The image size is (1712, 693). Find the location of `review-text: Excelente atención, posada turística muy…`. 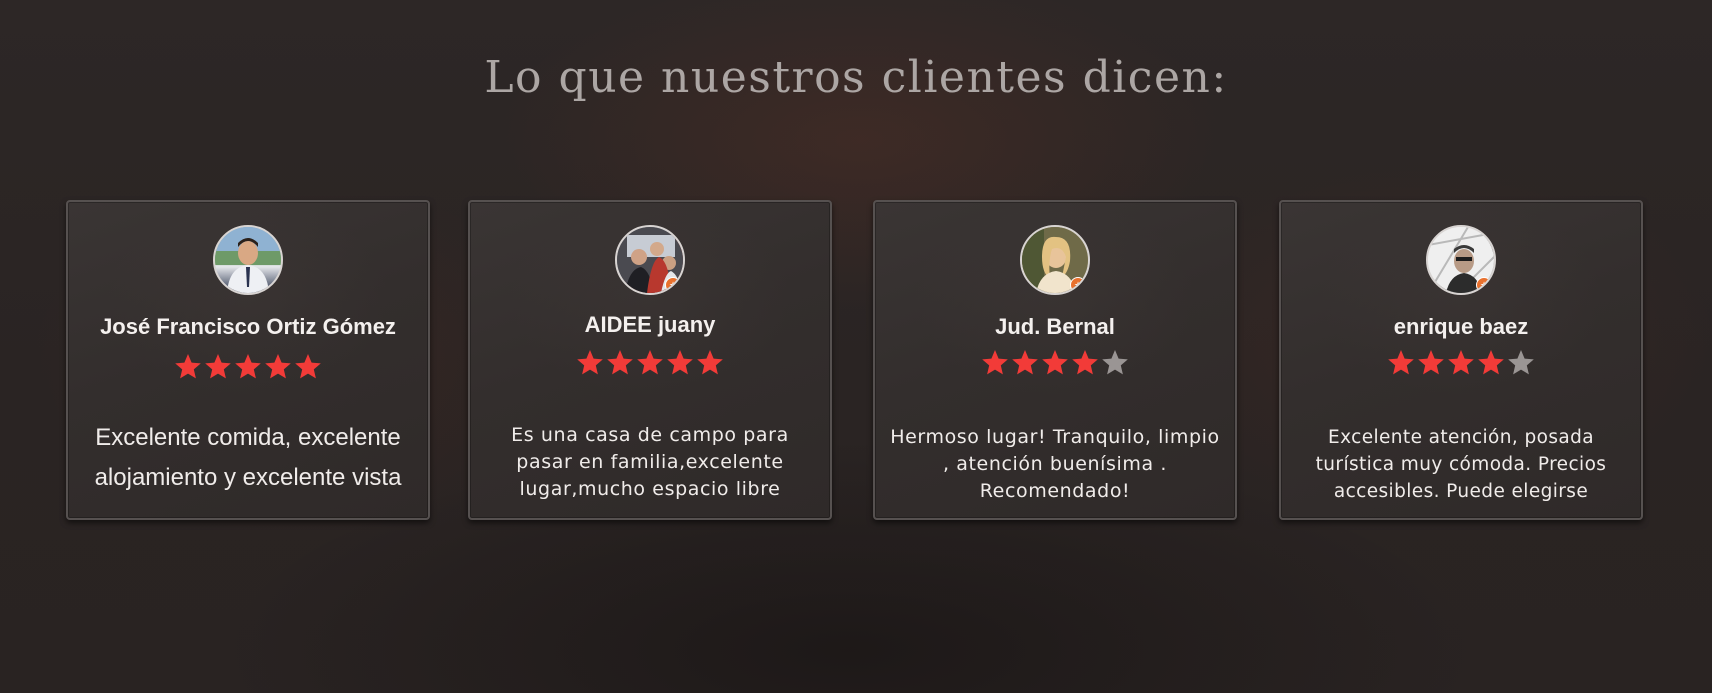

review-text: Excelente atención, posada turística muy… is located at coordinates (1461, 464).